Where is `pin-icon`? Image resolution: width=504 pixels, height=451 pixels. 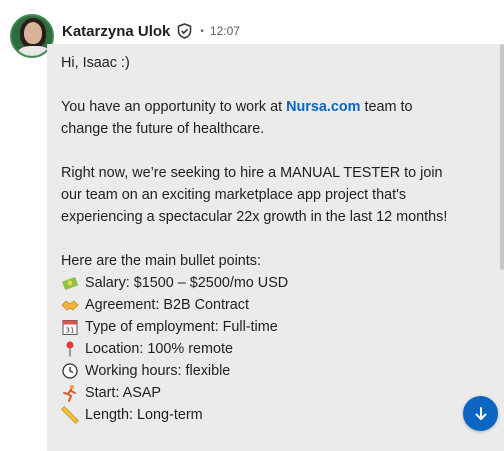
pin-icon is located at coordinates (70, 349).